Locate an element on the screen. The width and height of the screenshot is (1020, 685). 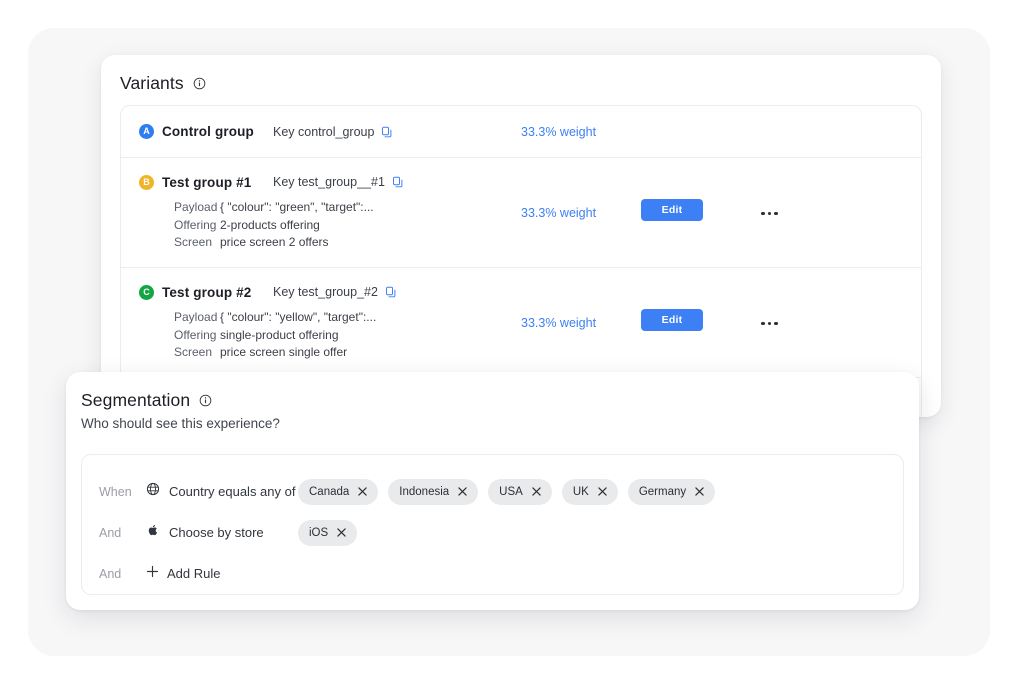
page-title: Variants is located at coordinates (152, 83).